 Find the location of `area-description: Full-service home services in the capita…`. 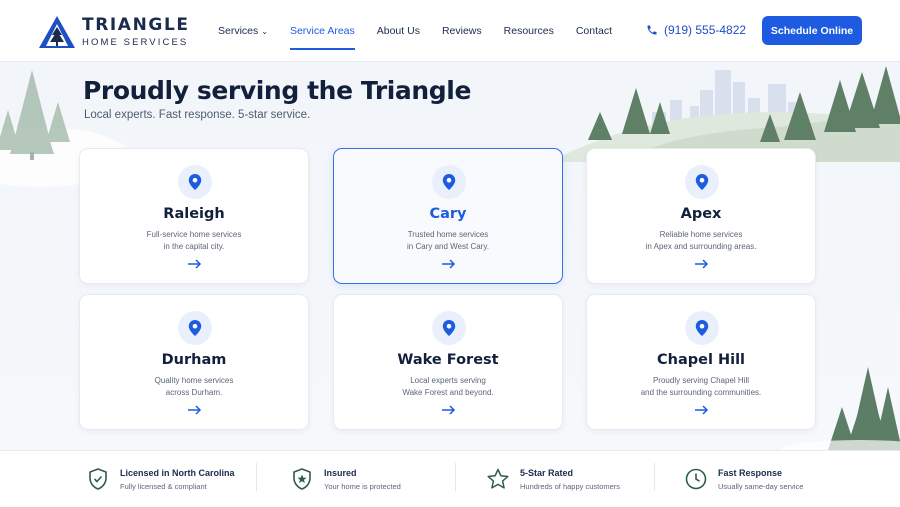

area-description: Full-service home services in the capita… is located at coordinates (194, 241).